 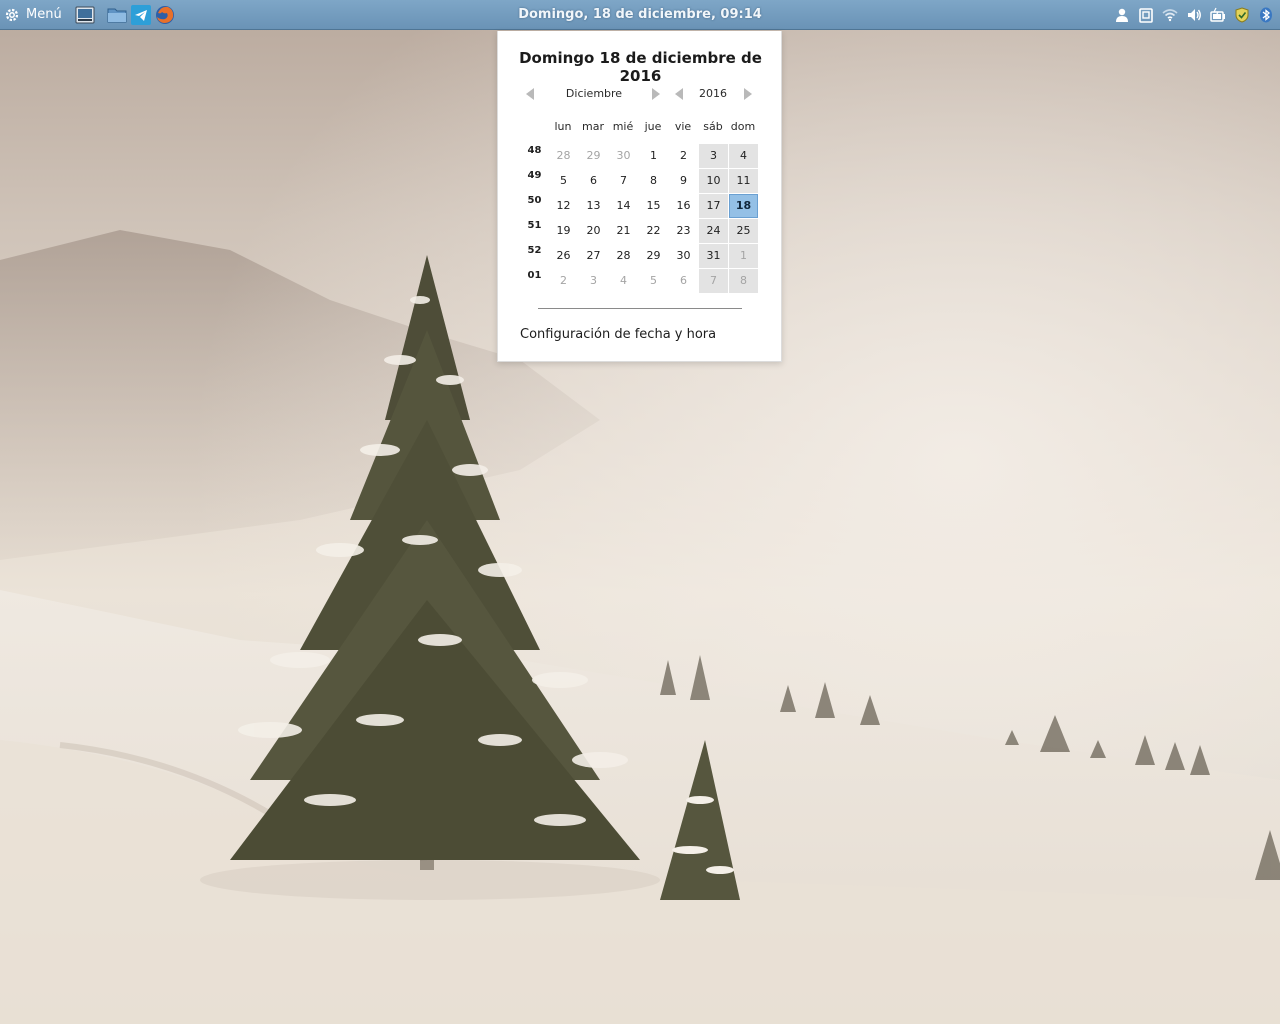 I want to click on week-number: 52, so click(x=534, y=250).